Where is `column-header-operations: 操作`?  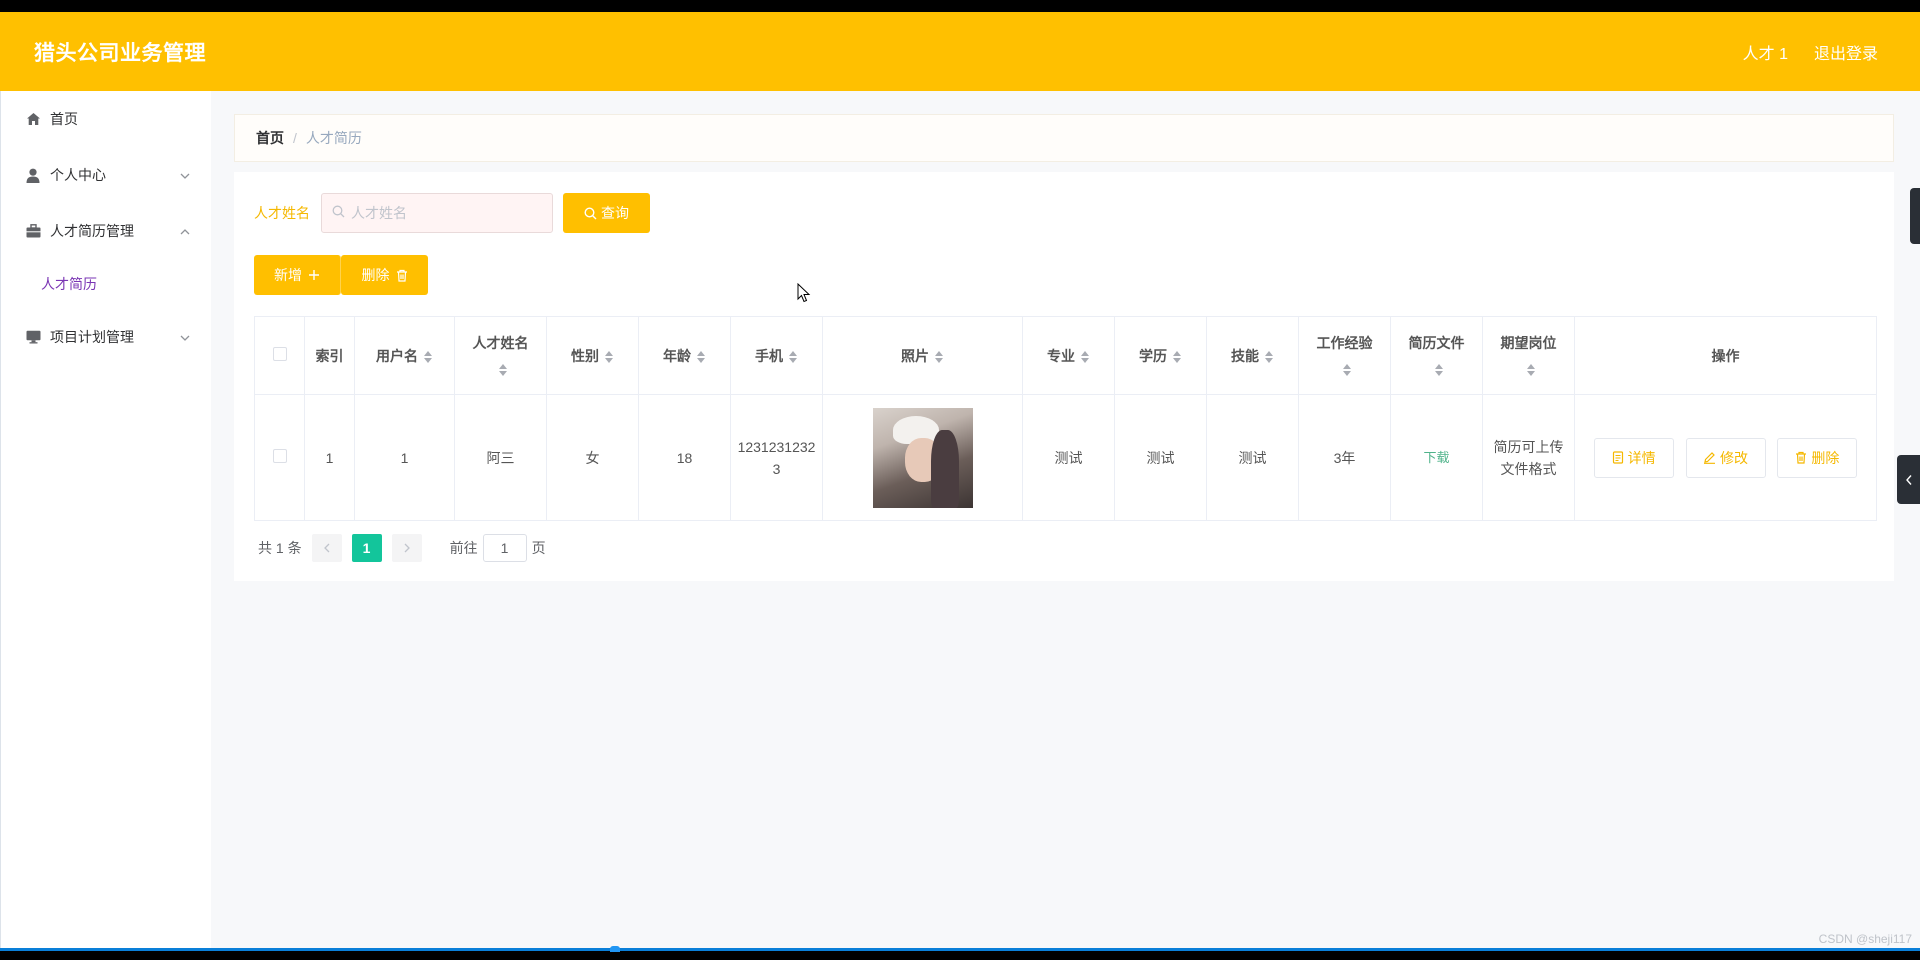
column-header-operations: 操作 is located at coordinates (1725, 355).